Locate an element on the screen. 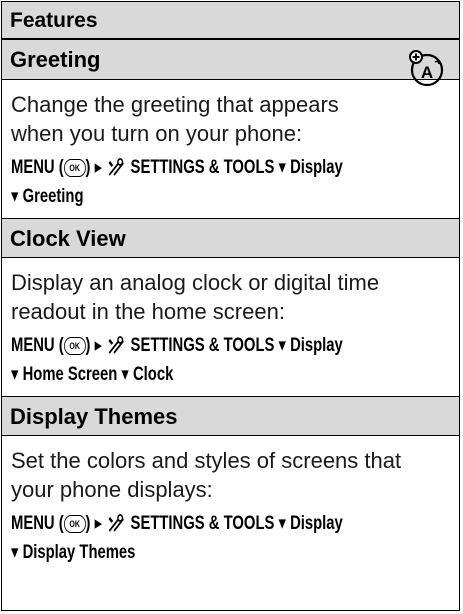 The width and height of the screenshot is (463, 614). personalize-feature-icon: A is located at coordinates (426, 68).